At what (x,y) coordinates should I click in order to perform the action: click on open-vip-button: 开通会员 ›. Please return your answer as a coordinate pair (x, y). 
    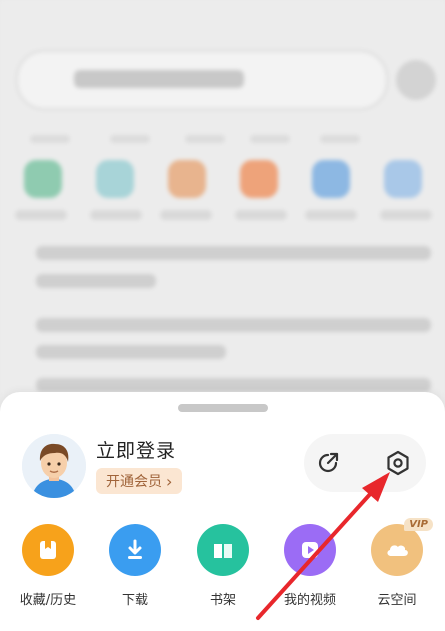
    Looking at the image, I should click on (139, 481).